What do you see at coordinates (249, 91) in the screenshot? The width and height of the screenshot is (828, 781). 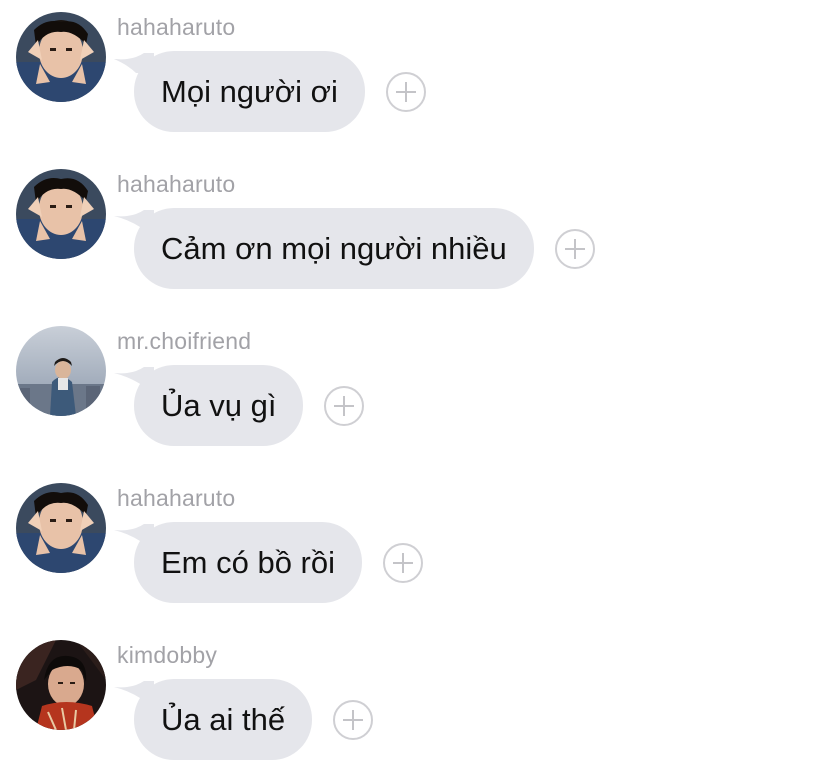 I see `message-text: Mọi người ơi` at bounding box center [249, 91].